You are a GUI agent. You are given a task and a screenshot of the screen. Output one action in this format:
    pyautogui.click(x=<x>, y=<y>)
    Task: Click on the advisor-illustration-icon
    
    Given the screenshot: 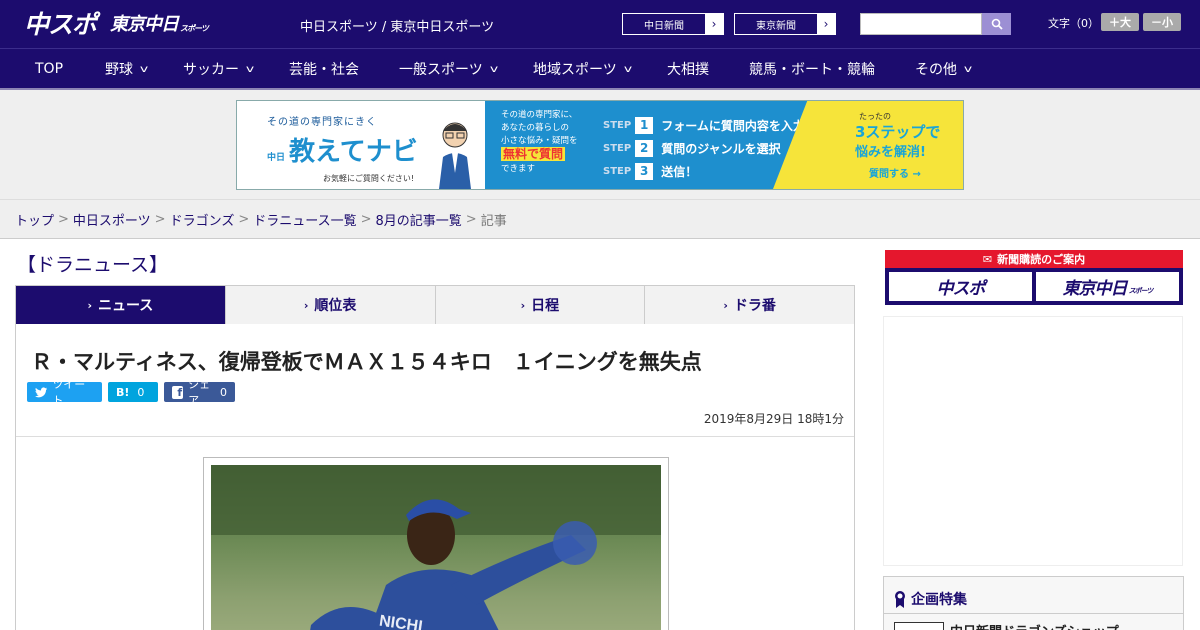 What is the action you would take?
    pyautogui.click(x=455, y=155)
    